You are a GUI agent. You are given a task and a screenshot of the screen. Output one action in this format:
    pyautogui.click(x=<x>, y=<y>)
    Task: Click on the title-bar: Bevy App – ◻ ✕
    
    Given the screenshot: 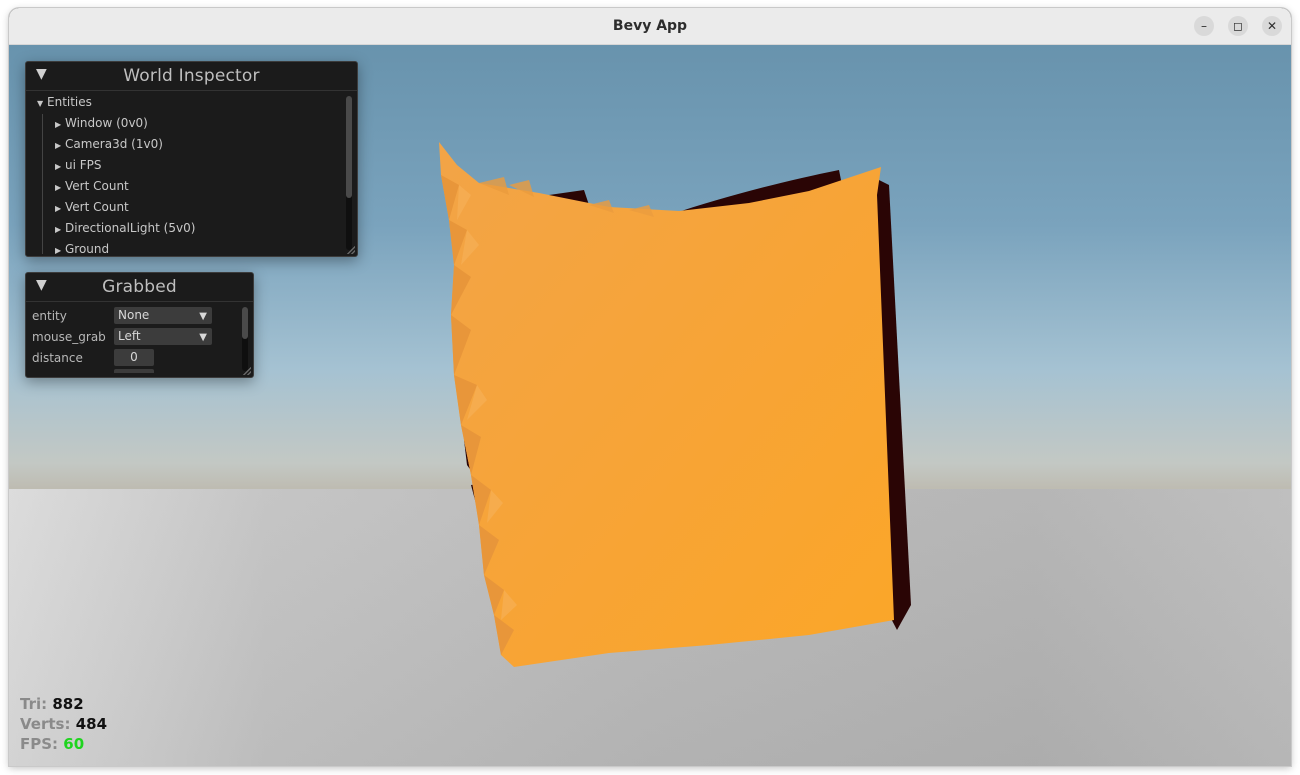 What is the action you would take?
    pyautogui.click(x=650, y=26)
    